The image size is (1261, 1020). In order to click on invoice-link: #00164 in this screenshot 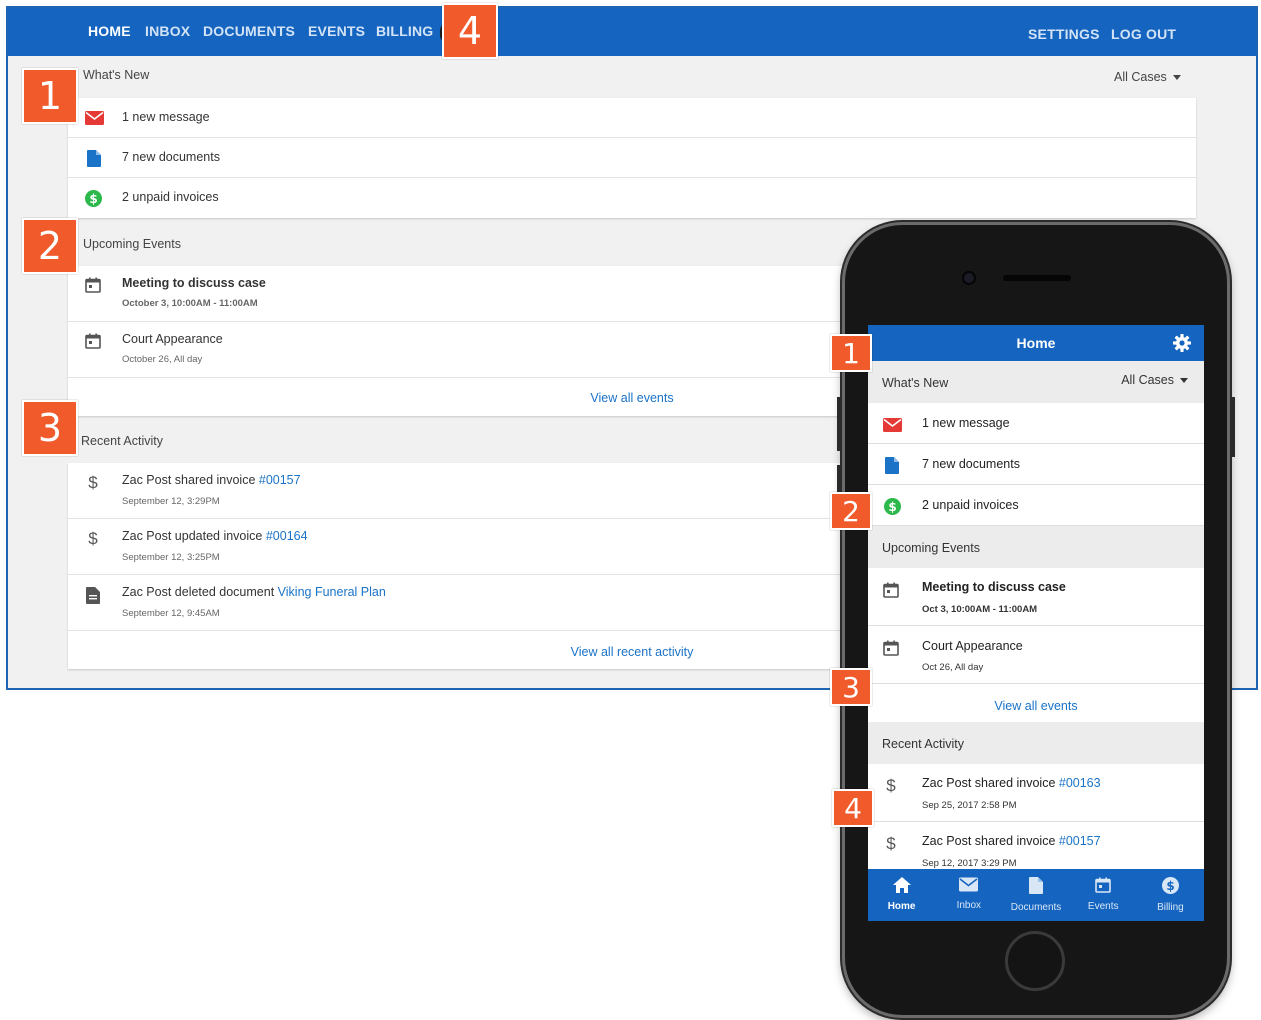, I will do `click(287, 536)`.